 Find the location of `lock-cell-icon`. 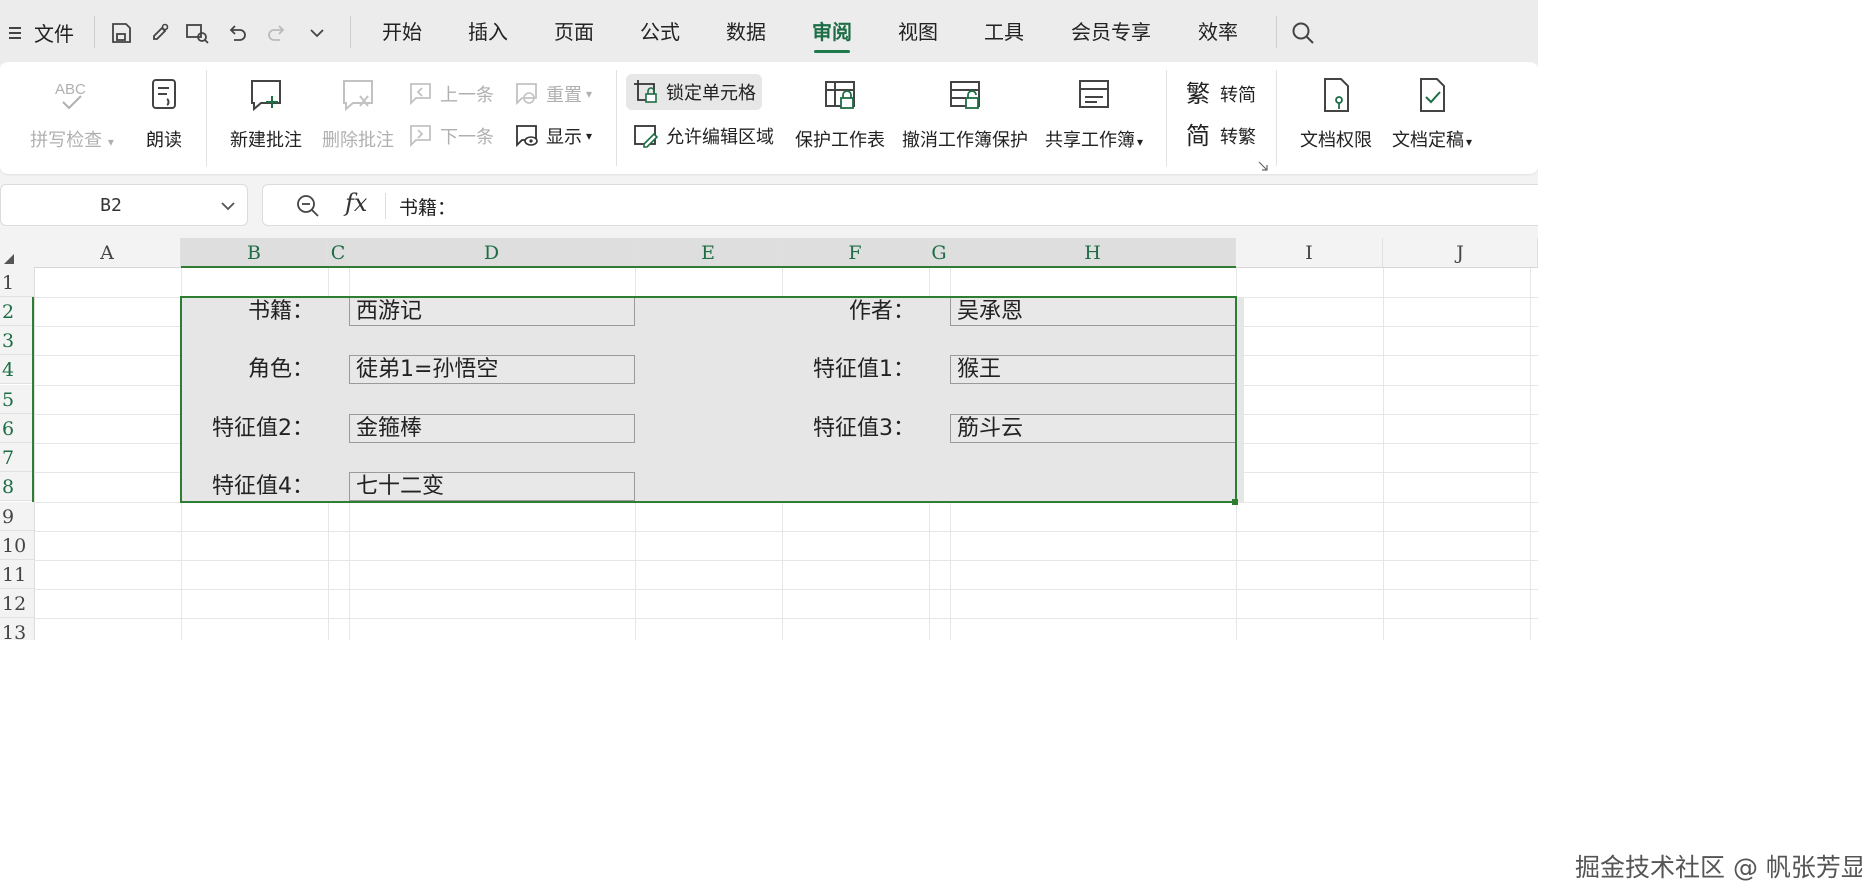

lock-cell-icon is located at coordinates (646, 92).